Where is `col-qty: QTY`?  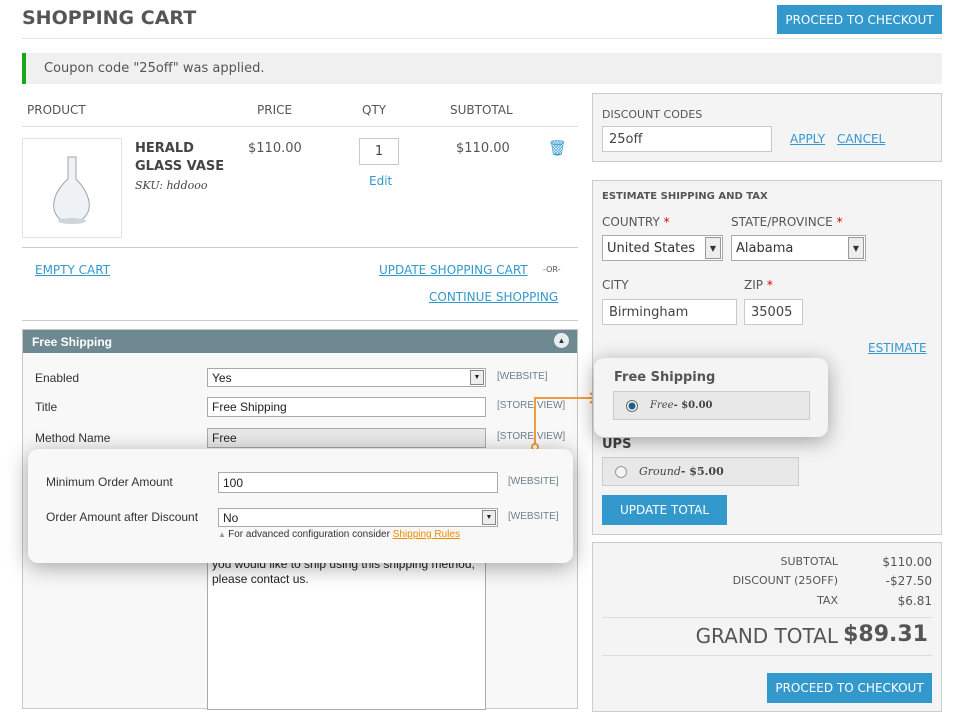
col-qty: QTY is located at coordinates (374, 110).